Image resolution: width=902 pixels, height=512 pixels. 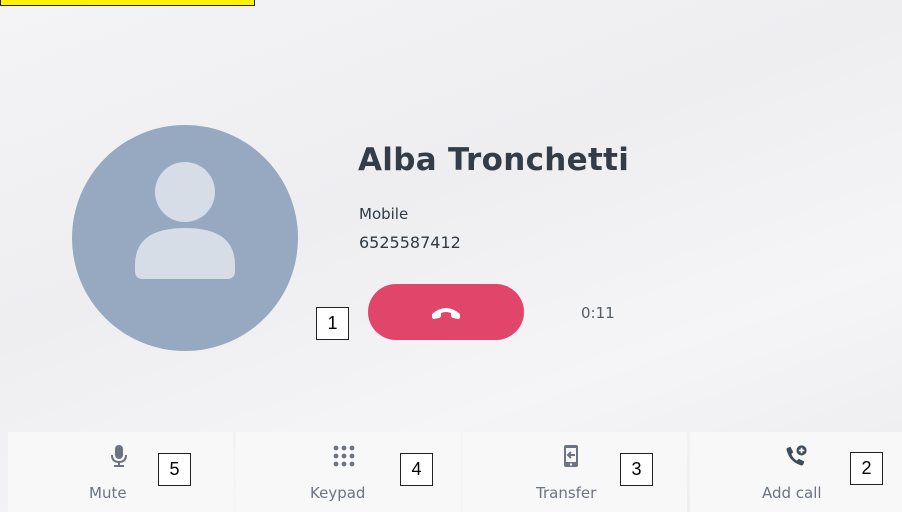 What do you see at coordinates (866, 468) in the screenshot?
I see `marker-2: 2` at bounding box center [866, 468].